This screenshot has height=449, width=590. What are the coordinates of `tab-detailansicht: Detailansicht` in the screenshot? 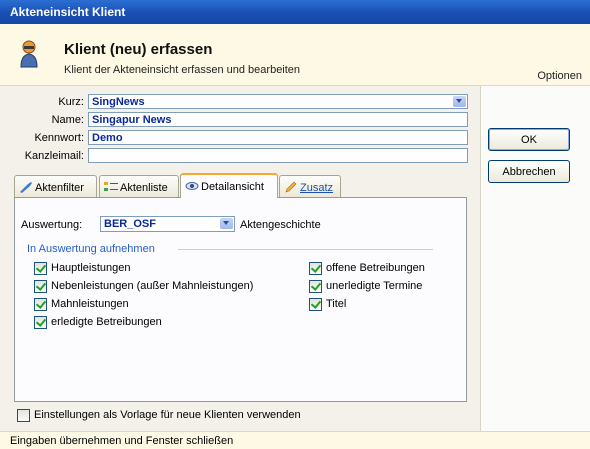 It's located at (229, 185).